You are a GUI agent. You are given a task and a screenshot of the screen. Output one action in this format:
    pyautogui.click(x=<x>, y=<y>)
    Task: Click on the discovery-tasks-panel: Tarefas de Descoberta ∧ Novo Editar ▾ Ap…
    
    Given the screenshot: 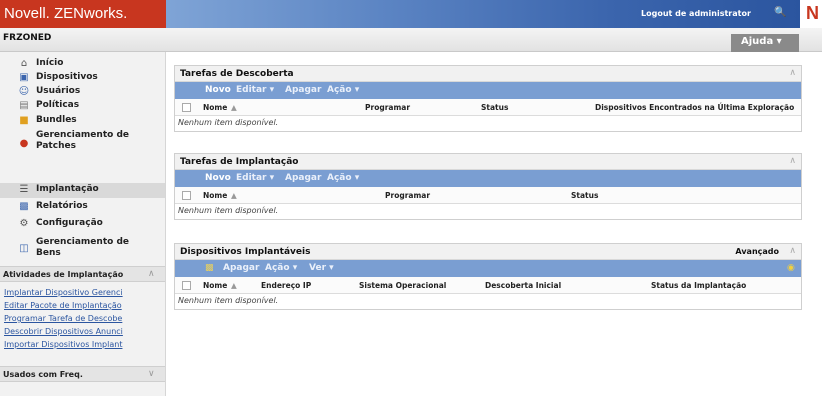 What is the action you would take?
    pyautogui.click(x=488, y=98)
    